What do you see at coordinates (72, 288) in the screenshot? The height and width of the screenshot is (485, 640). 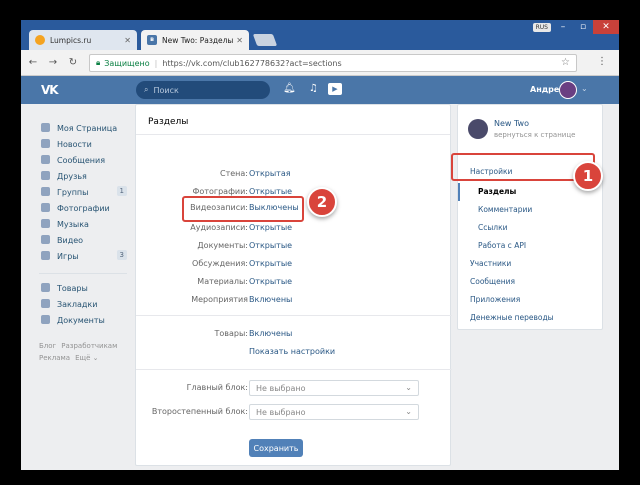 I see `sidebar-item-label: Товары` at bounding box center [72, 288].